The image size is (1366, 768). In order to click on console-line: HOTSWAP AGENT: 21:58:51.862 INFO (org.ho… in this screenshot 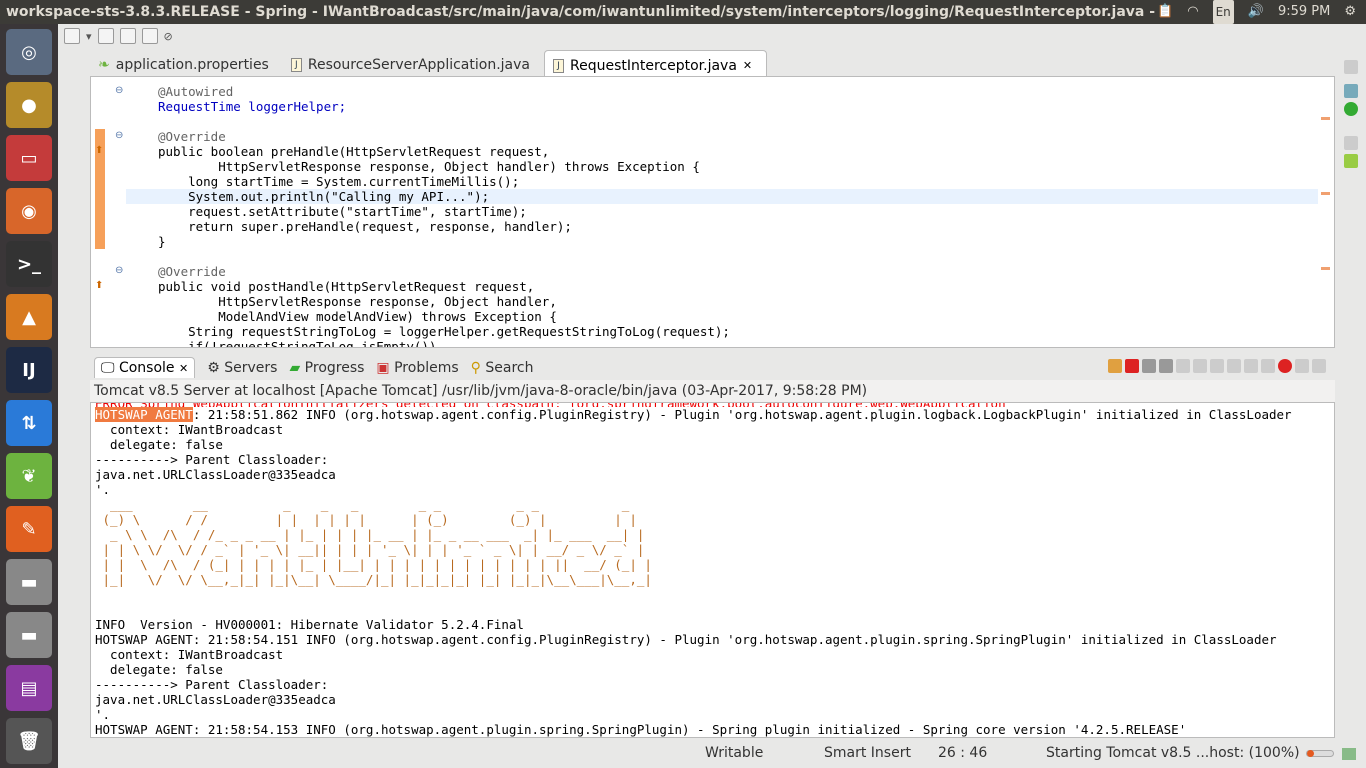, I will do `click(714, 414)`.